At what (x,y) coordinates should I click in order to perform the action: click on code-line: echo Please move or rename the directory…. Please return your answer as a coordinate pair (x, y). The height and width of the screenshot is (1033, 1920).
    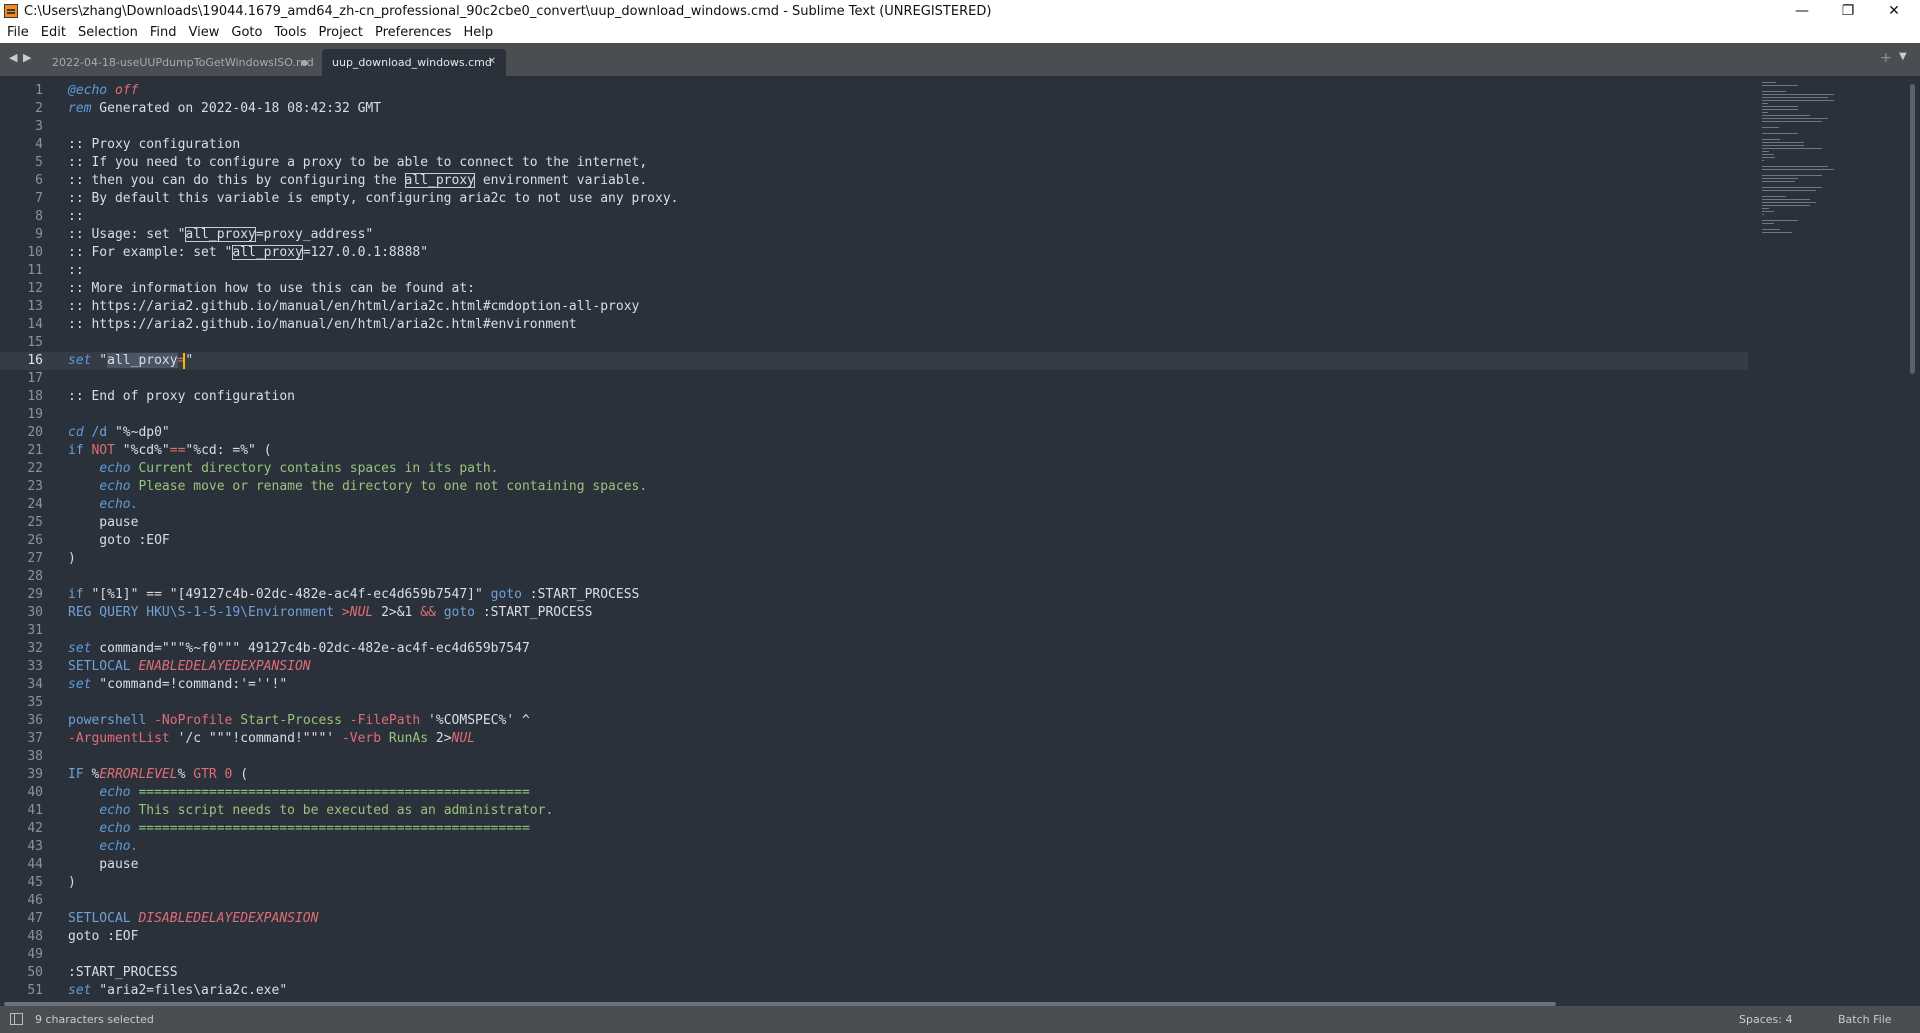
    Looking at the image, I should click on (357, 487).